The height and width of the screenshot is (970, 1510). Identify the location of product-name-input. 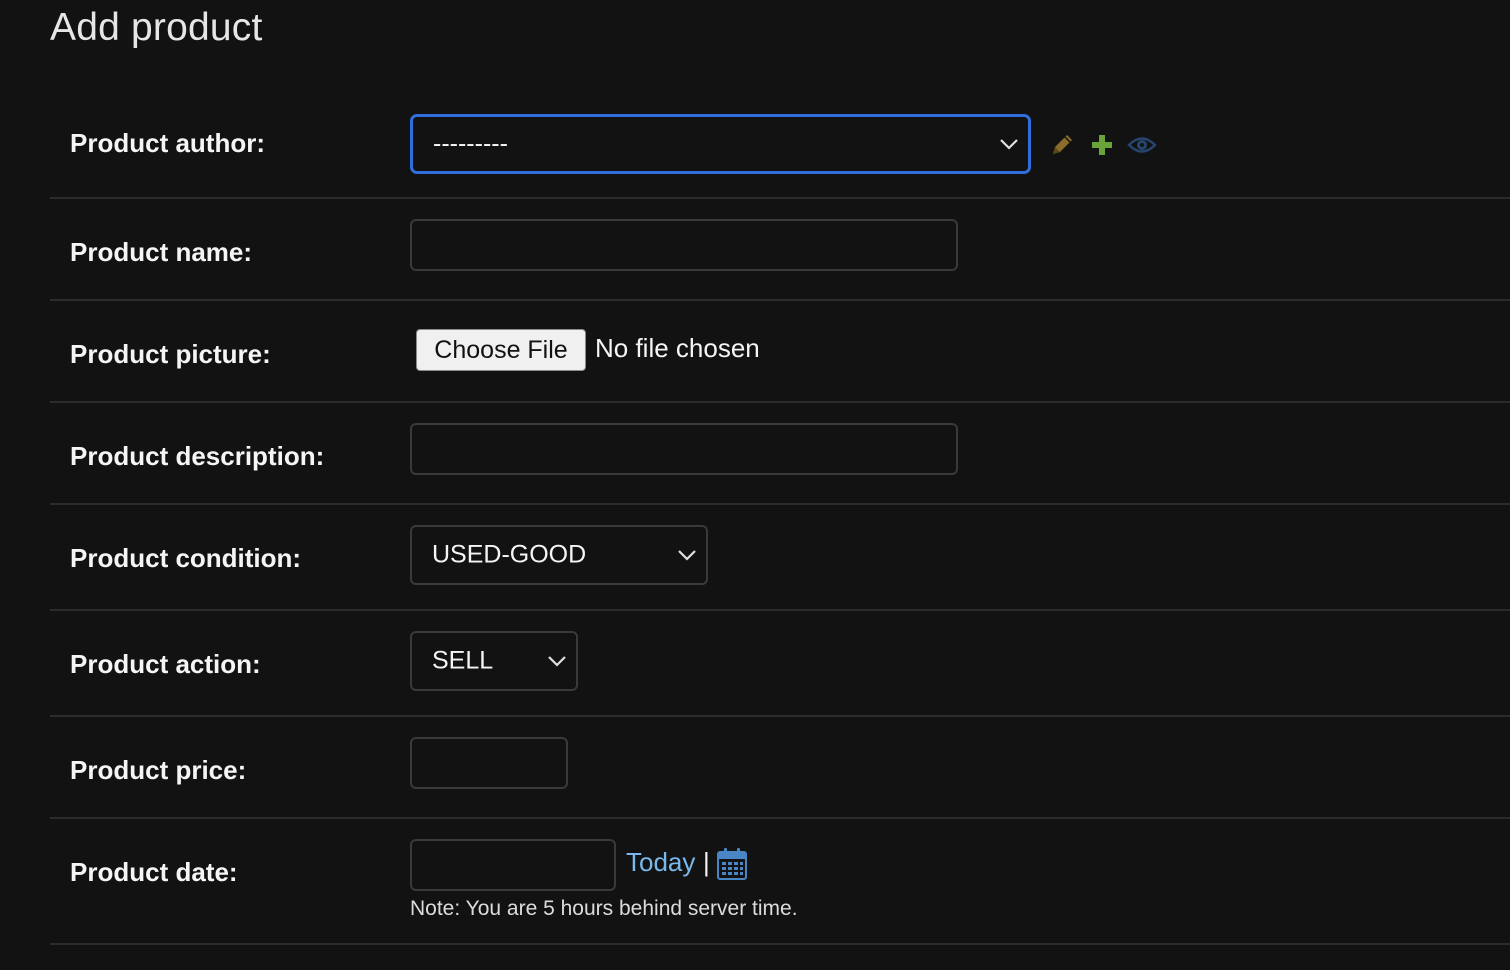
(684, 245).